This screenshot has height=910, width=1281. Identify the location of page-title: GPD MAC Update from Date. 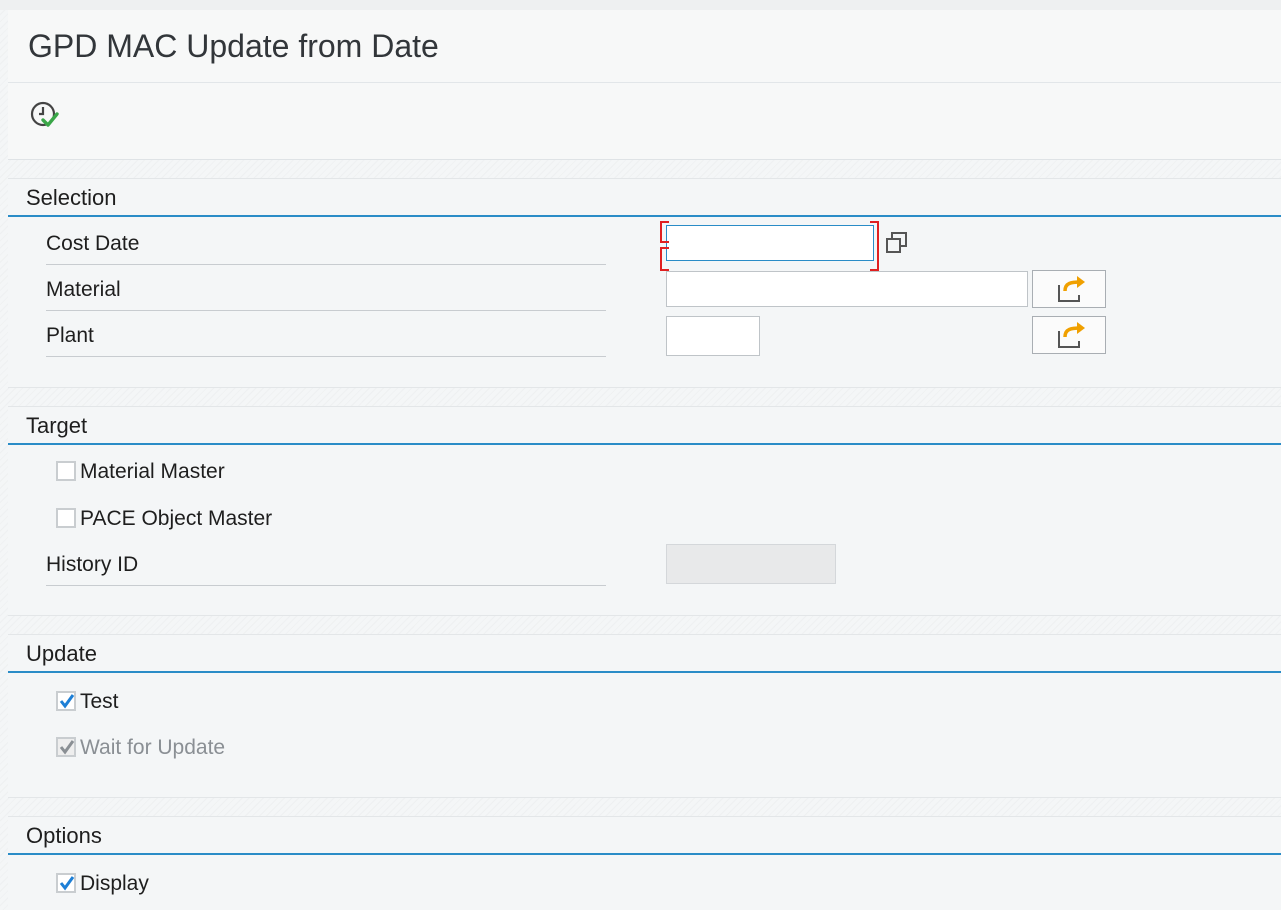
(233, 46).